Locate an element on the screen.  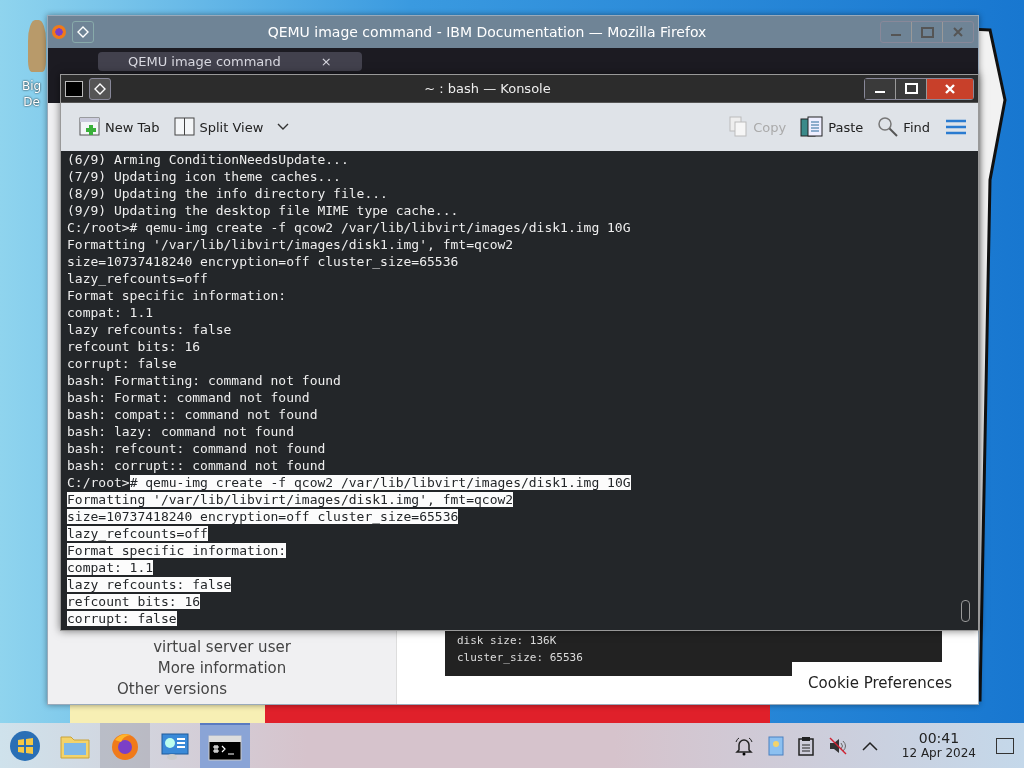
show-desktop-icon is located at coordinates (1005, 745).